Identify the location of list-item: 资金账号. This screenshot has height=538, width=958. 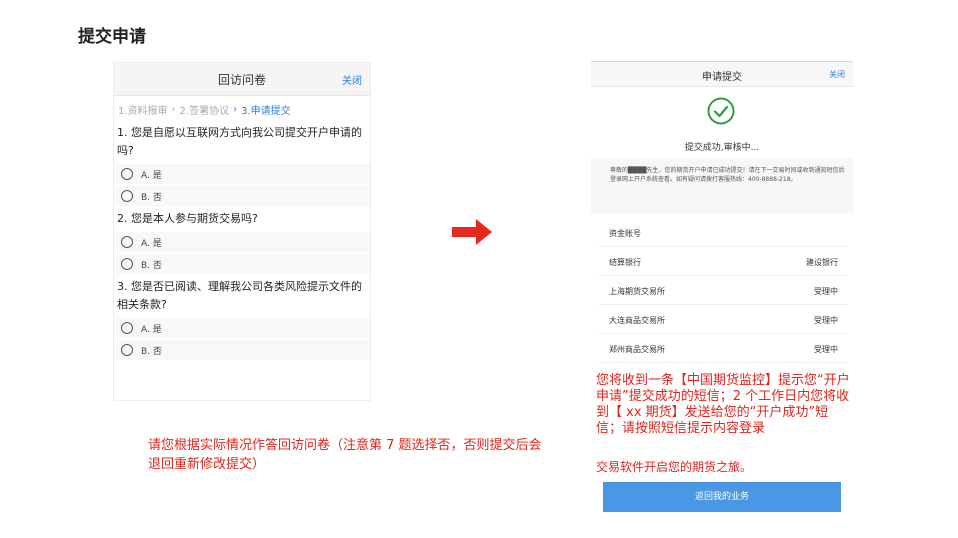
(723, 232).